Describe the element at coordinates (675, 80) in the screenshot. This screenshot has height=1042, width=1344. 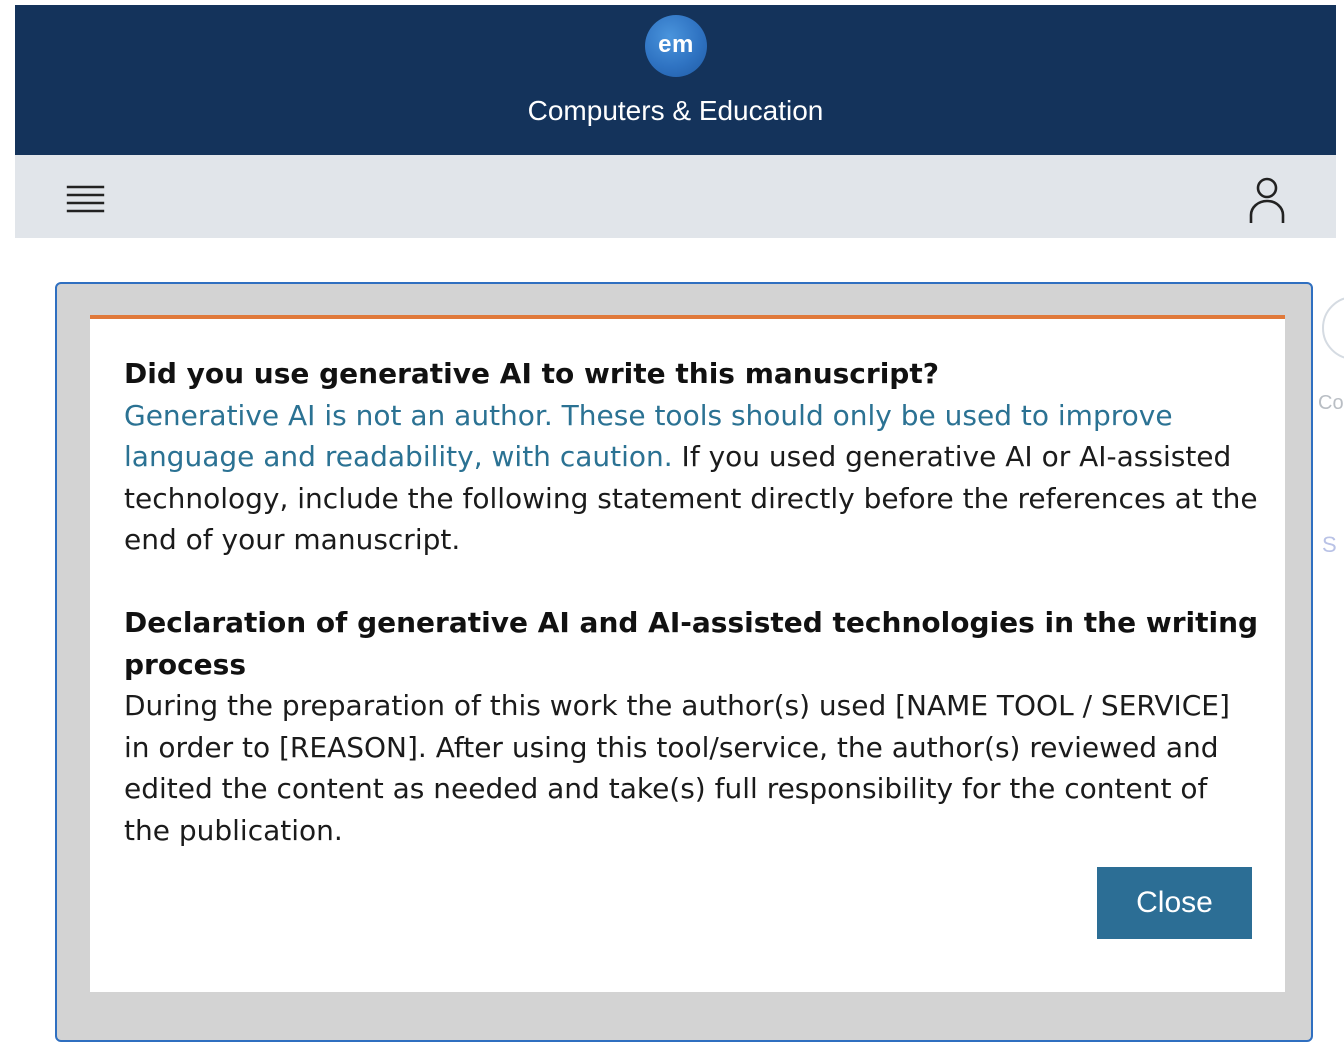
I see `journal-header: em Computers & Education` at that location.